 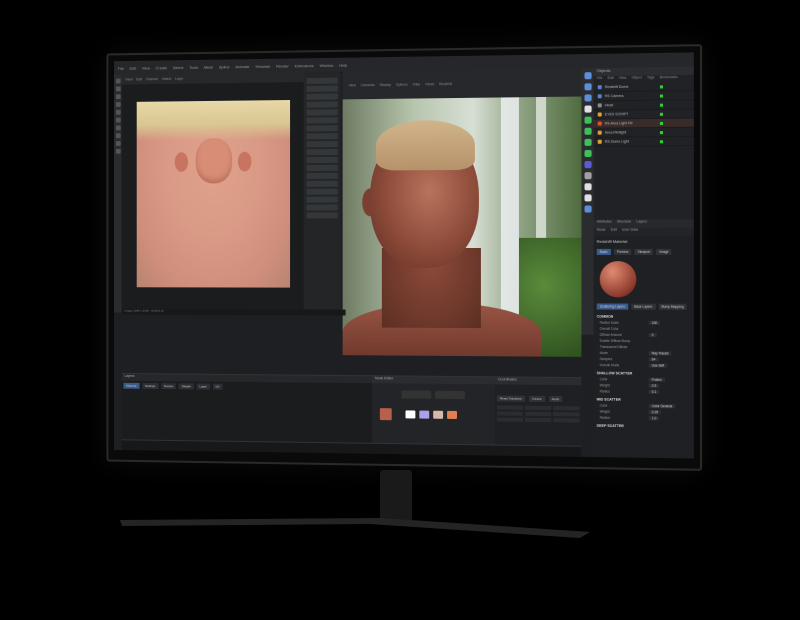 I want to click on property-value: 64, so click(x=653, y=359).